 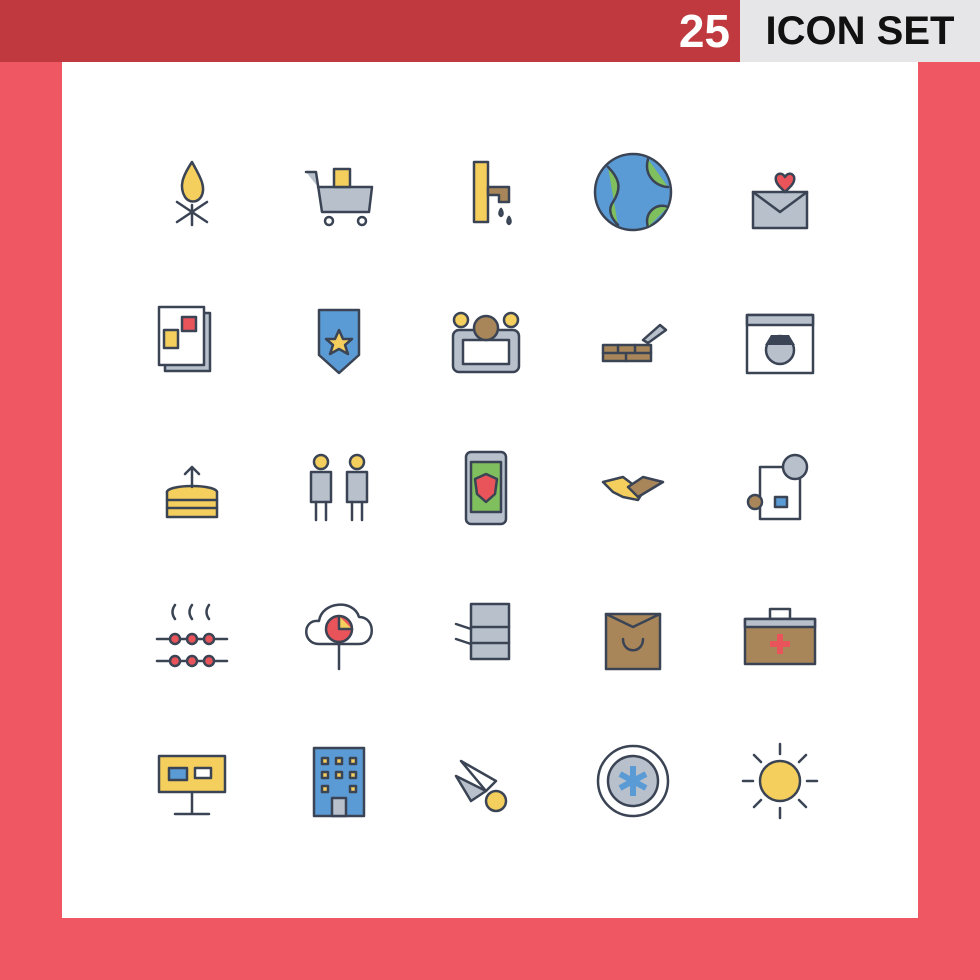 I want to click on document-clock-icon, so click(x=780, y=487).